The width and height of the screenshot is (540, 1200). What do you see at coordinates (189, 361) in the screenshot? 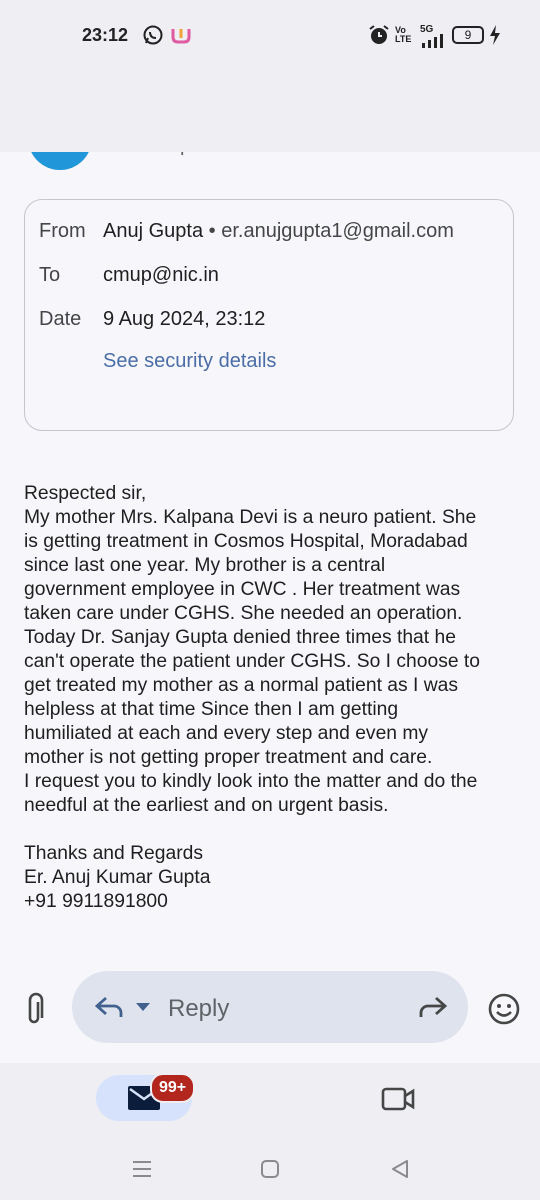
I see `security-details-link: See security details` at bounding box center [189, 361].